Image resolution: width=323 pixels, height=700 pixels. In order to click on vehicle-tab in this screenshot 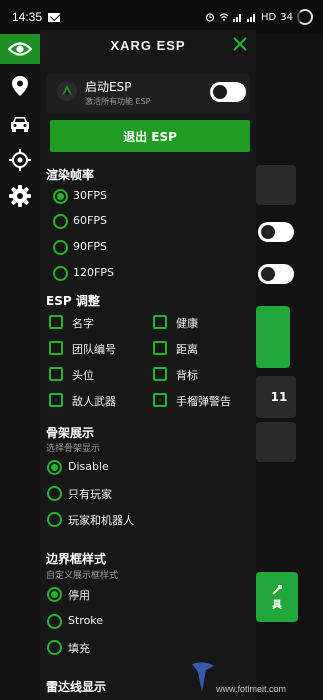, I will do `click(20, 124)`.